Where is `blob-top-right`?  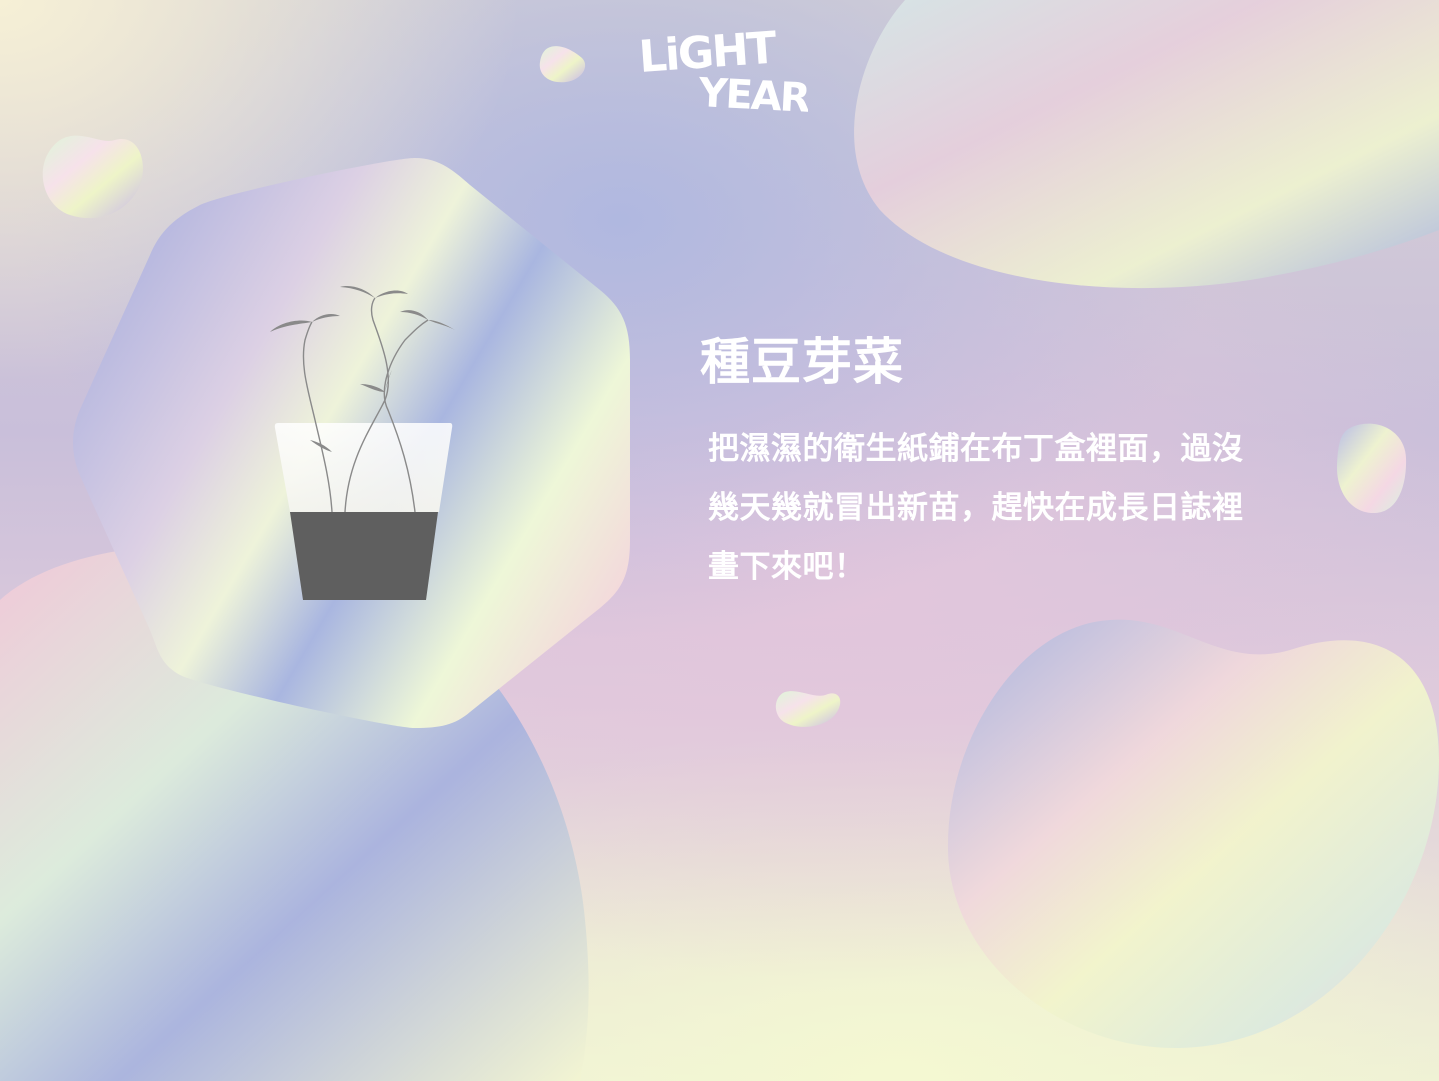 blob-top-right is located at coordinates (1146, 144).